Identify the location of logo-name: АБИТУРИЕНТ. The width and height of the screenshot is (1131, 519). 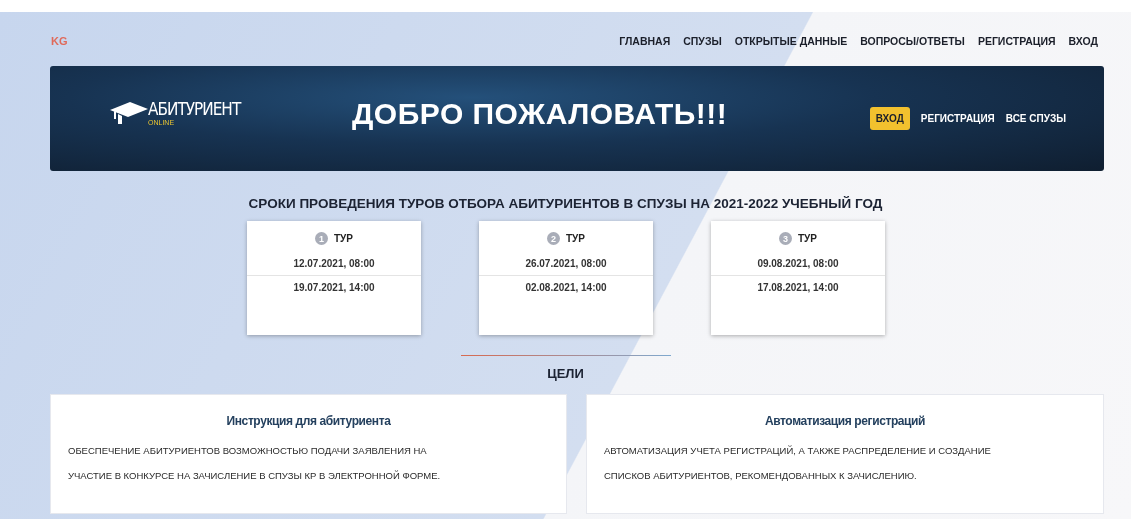
(194, 109).